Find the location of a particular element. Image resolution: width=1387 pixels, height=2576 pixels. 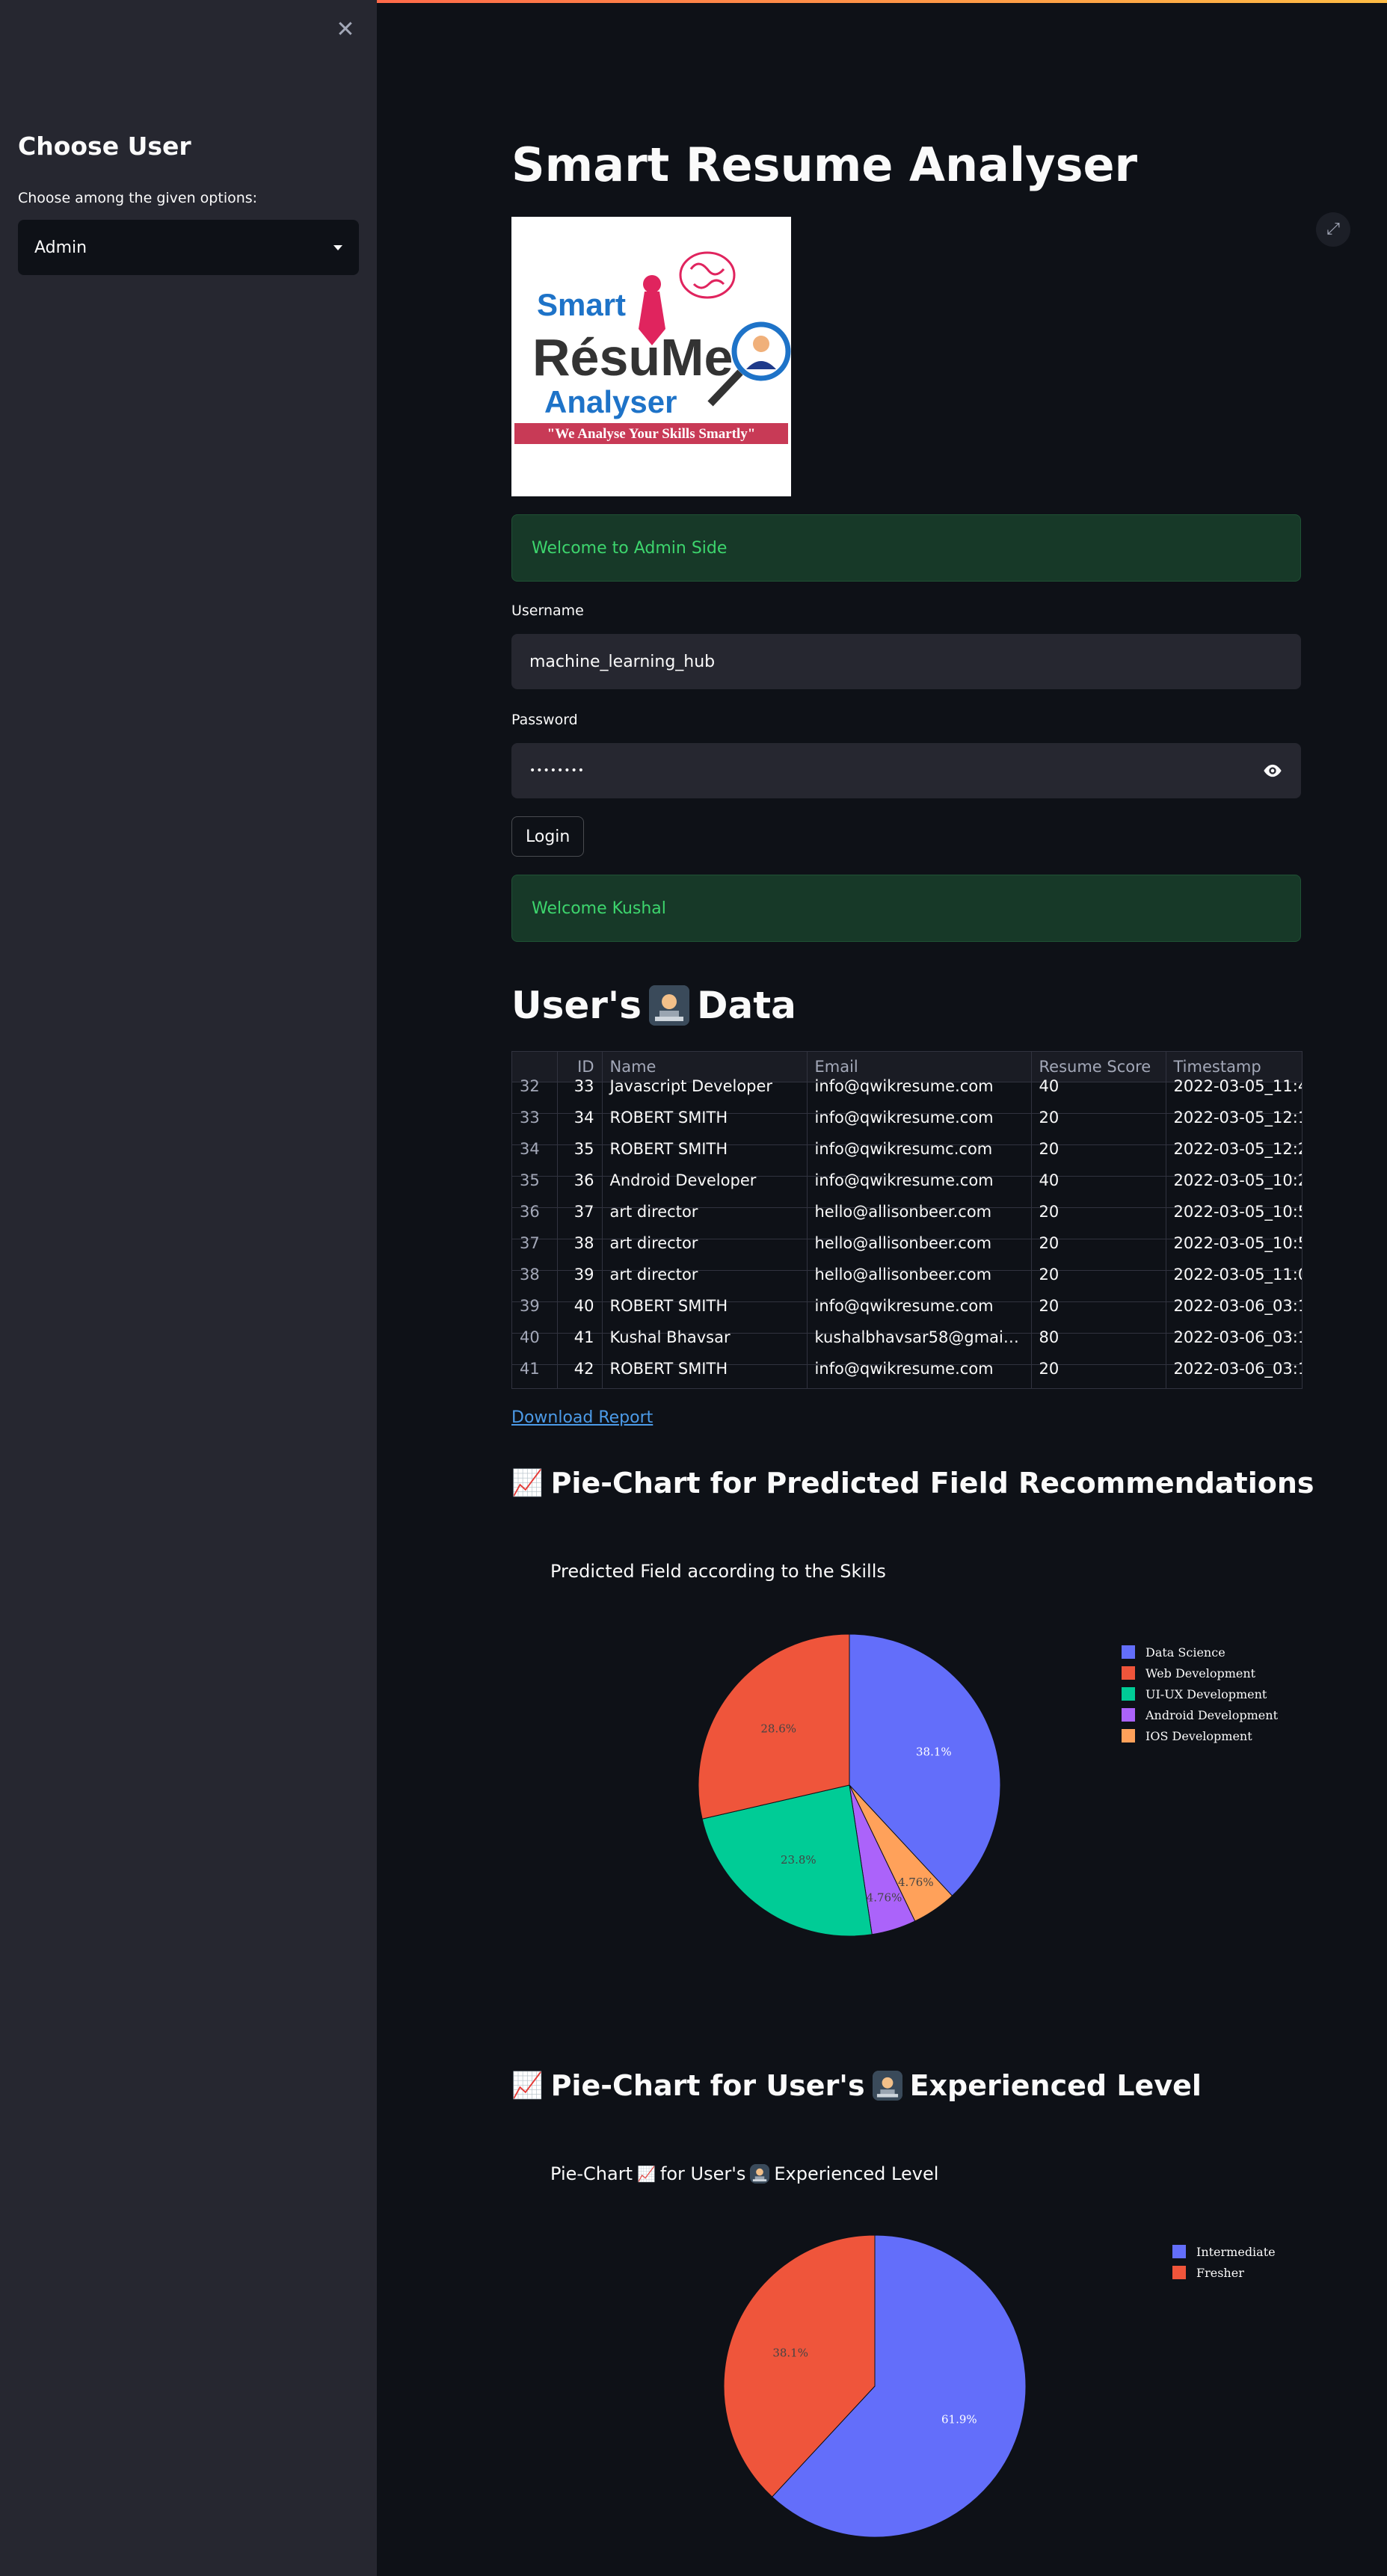

legend-item: Fresher is located at coordinates (1224, 2272).